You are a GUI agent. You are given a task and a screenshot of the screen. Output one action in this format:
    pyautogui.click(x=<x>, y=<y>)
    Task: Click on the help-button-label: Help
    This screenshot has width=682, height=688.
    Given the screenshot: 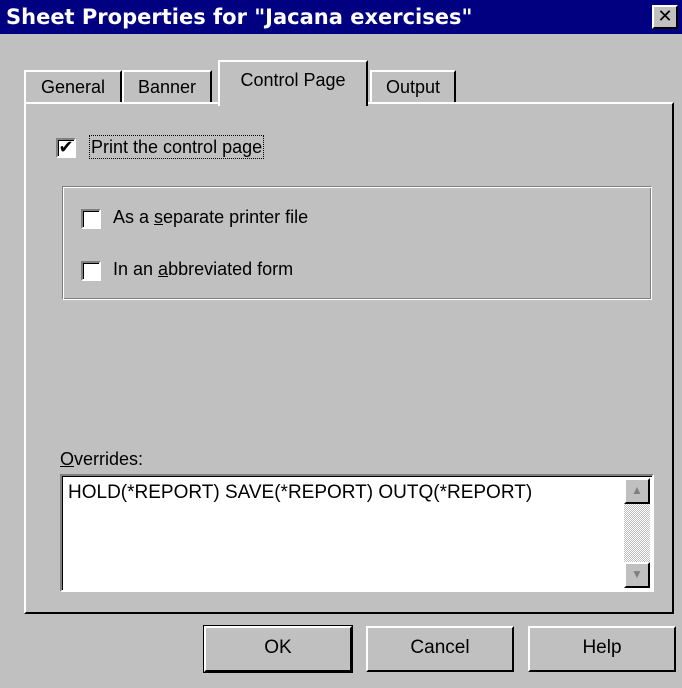 What is the action you would take?
    pyautogui.click(x=602, y=647)
    